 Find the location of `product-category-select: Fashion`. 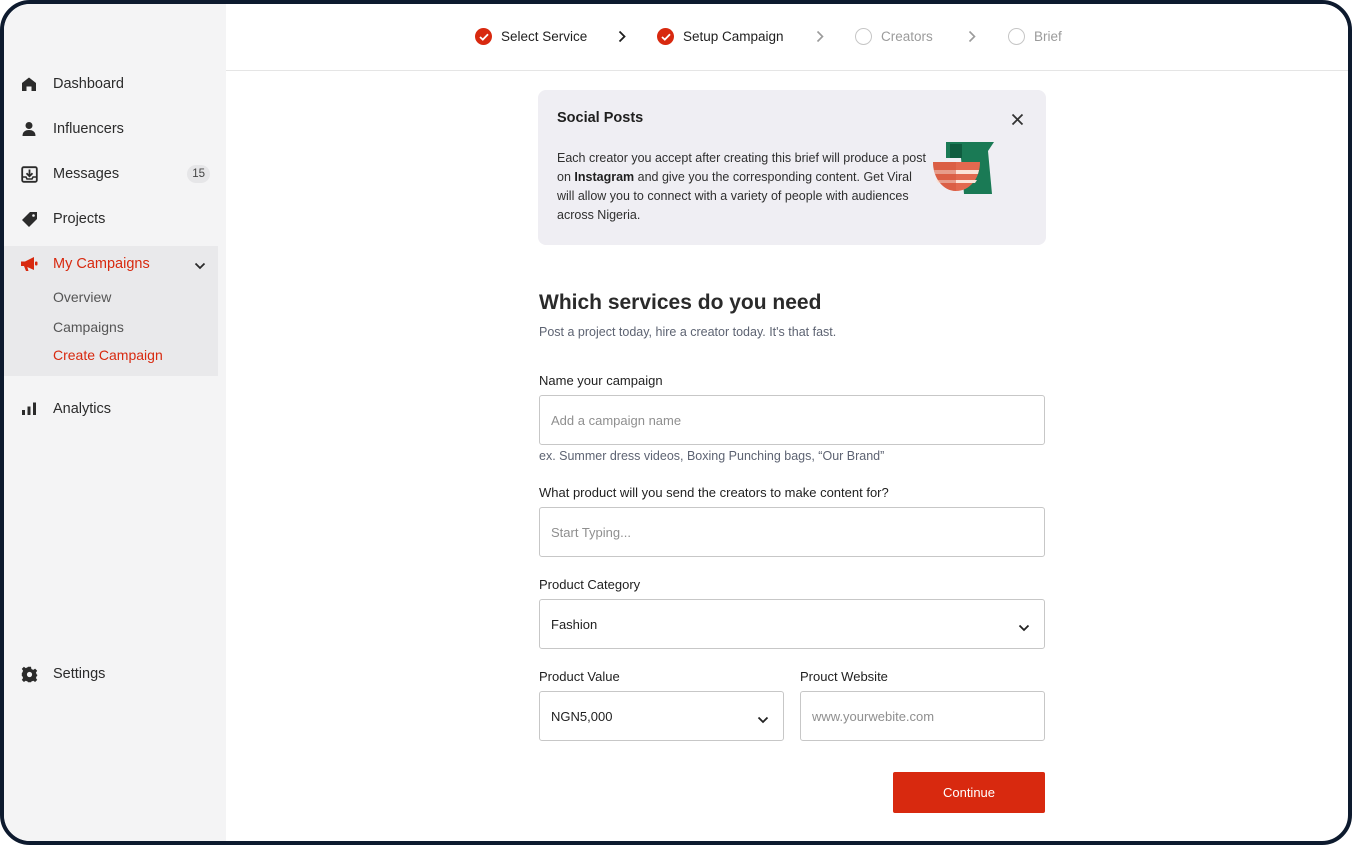

product-category-select: Fashion is located at coordinates (792, 624).